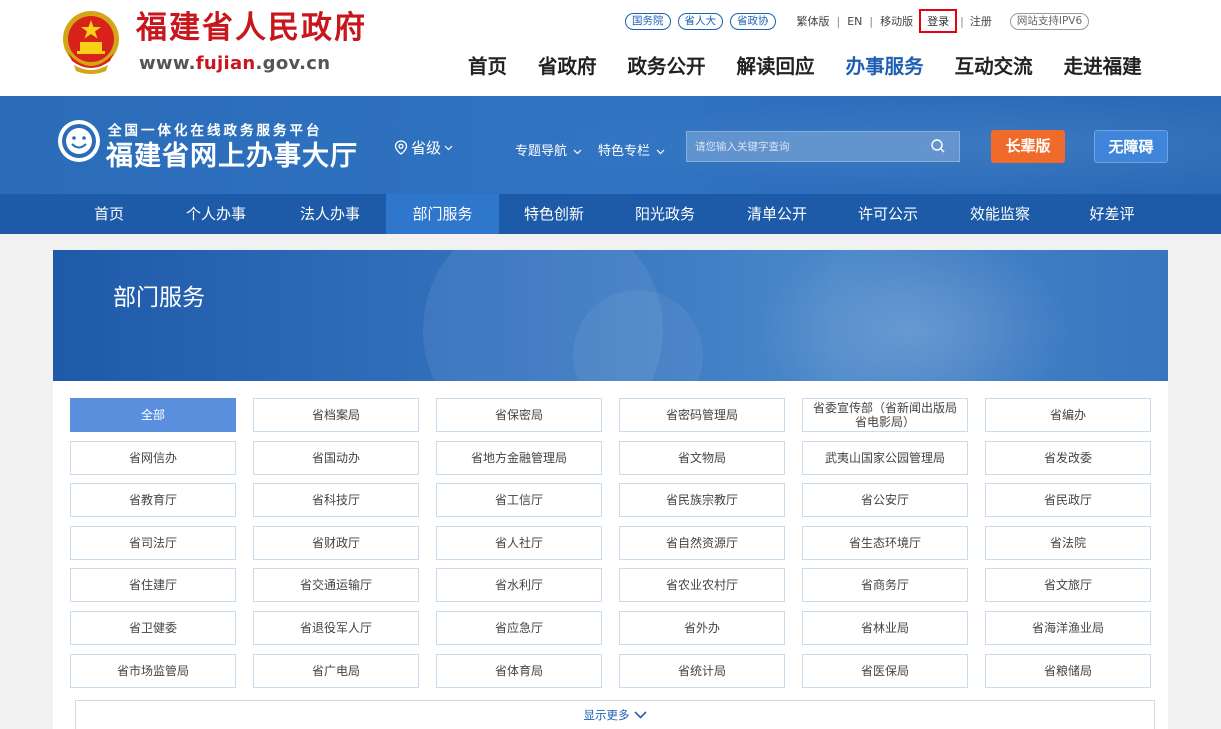 This screenshot has width=1221, height=729. Describe the element at coordinates (702, 628) in the screenshot. I see `department-item: 省外办` at that location.